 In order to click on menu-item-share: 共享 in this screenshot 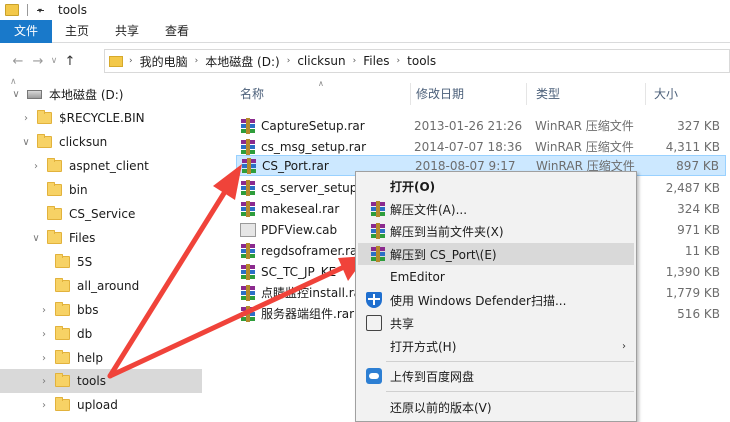, I will do `click(496, 323)`.